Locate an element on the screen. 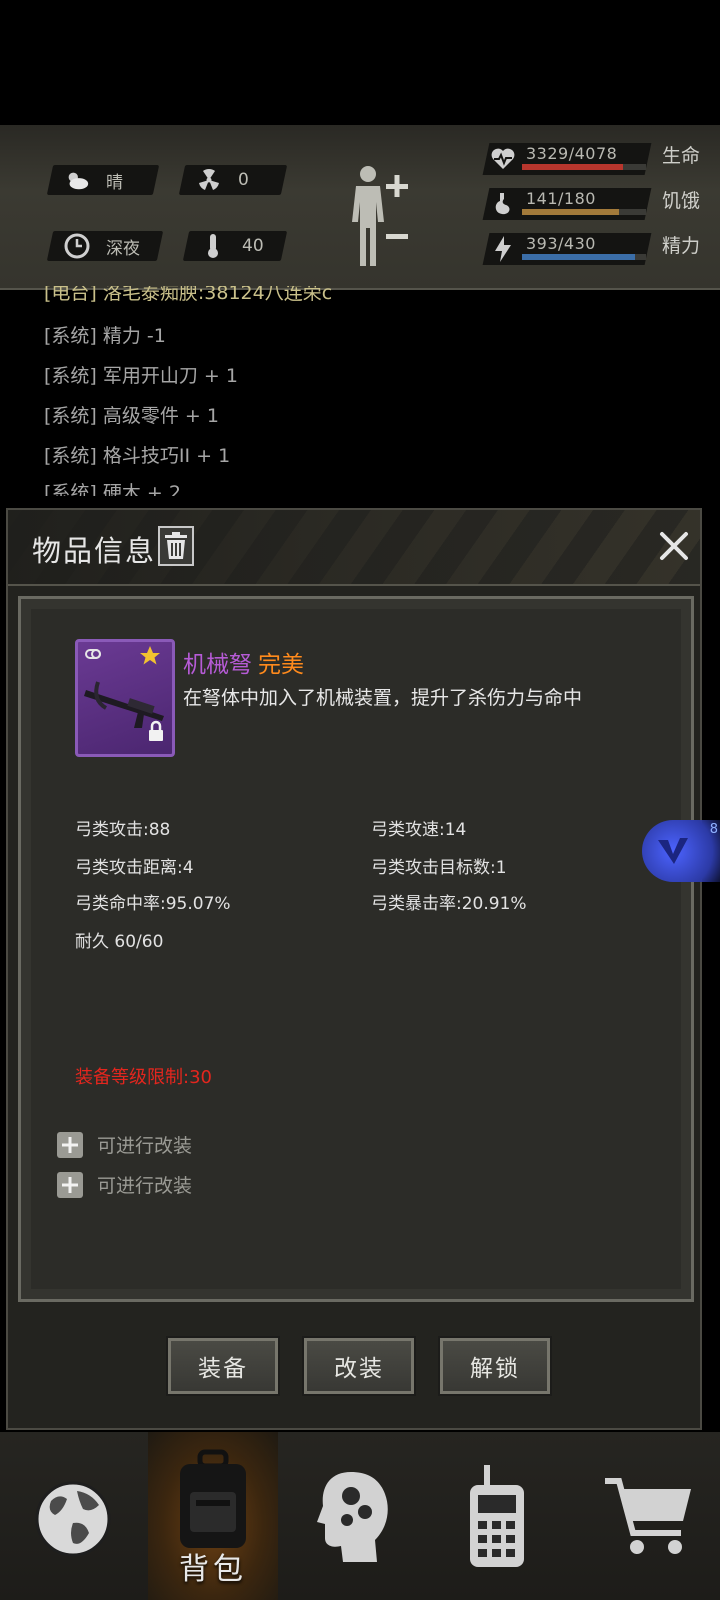  vital-health: 3329/4078 生命 is located at coordinates (594, 159).